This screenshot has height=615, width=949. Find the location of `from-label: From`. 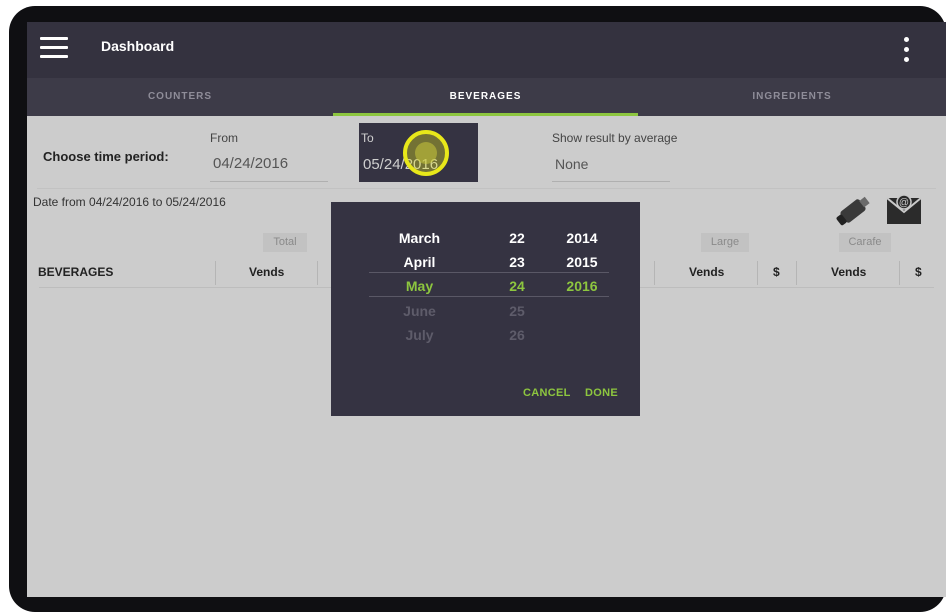

from-label: From is located at coordinates (224, 138).